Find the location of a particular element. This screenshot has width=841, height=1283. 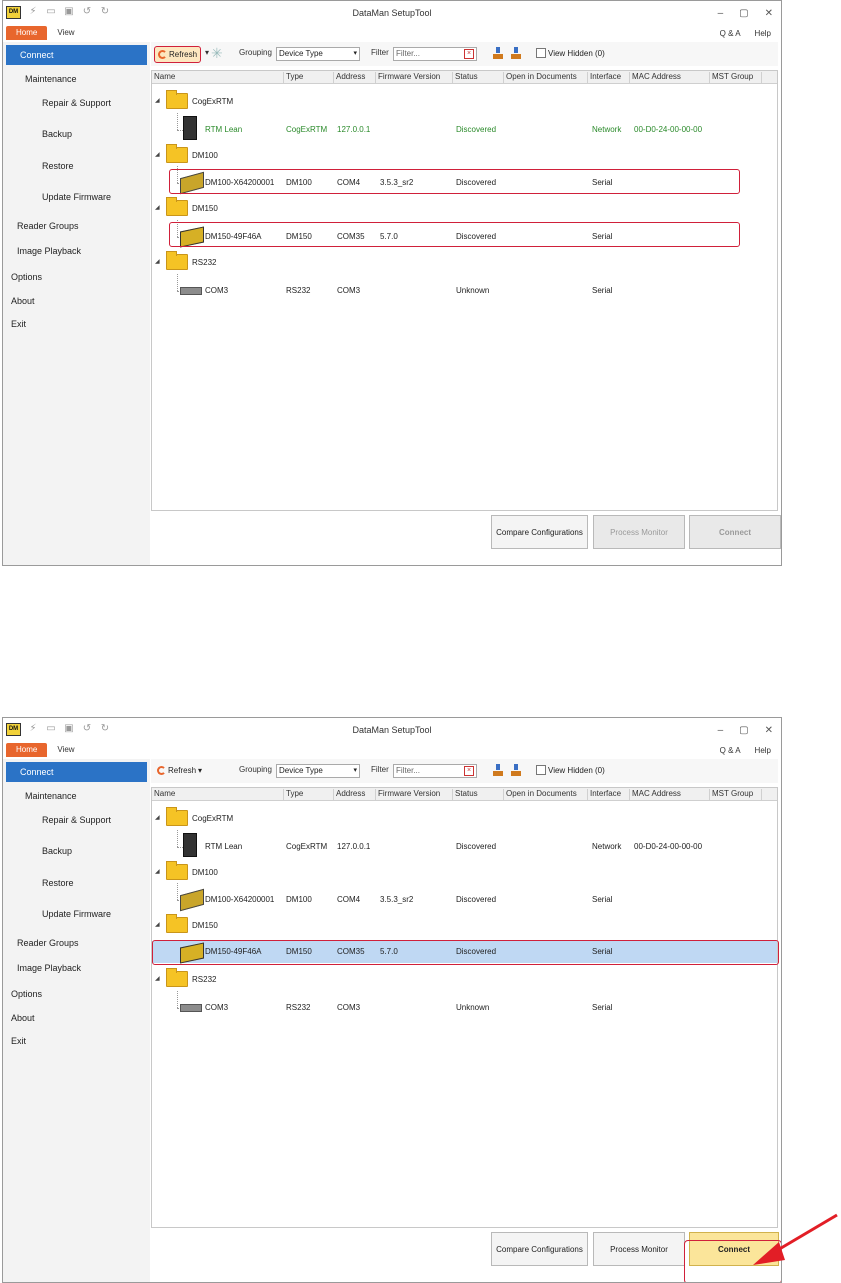

highlight-dm150-selected is located at coordinates (465, 952).